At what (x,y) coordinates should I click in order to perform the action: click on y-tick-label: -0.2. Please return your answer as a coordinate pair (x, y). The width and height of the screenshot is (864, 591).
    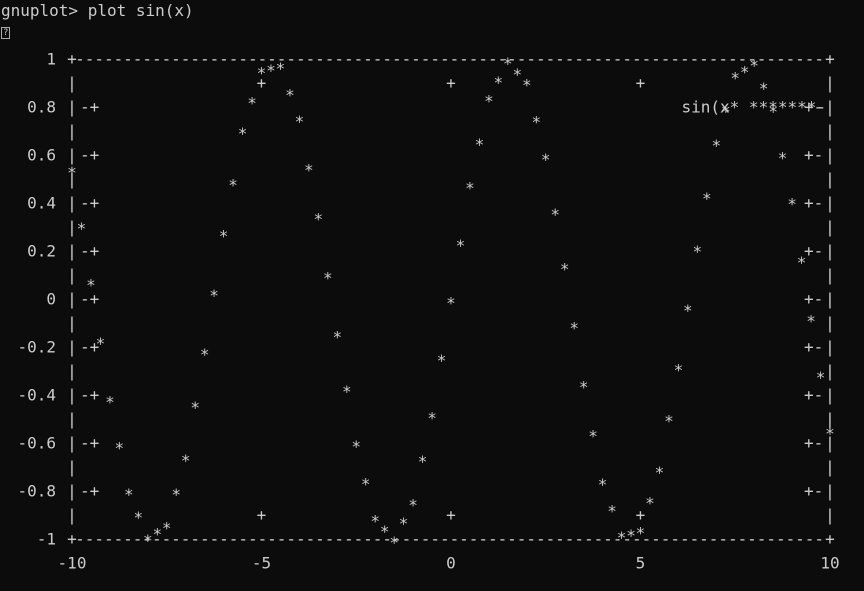
    Looking at the image, I should click on (36, 347).